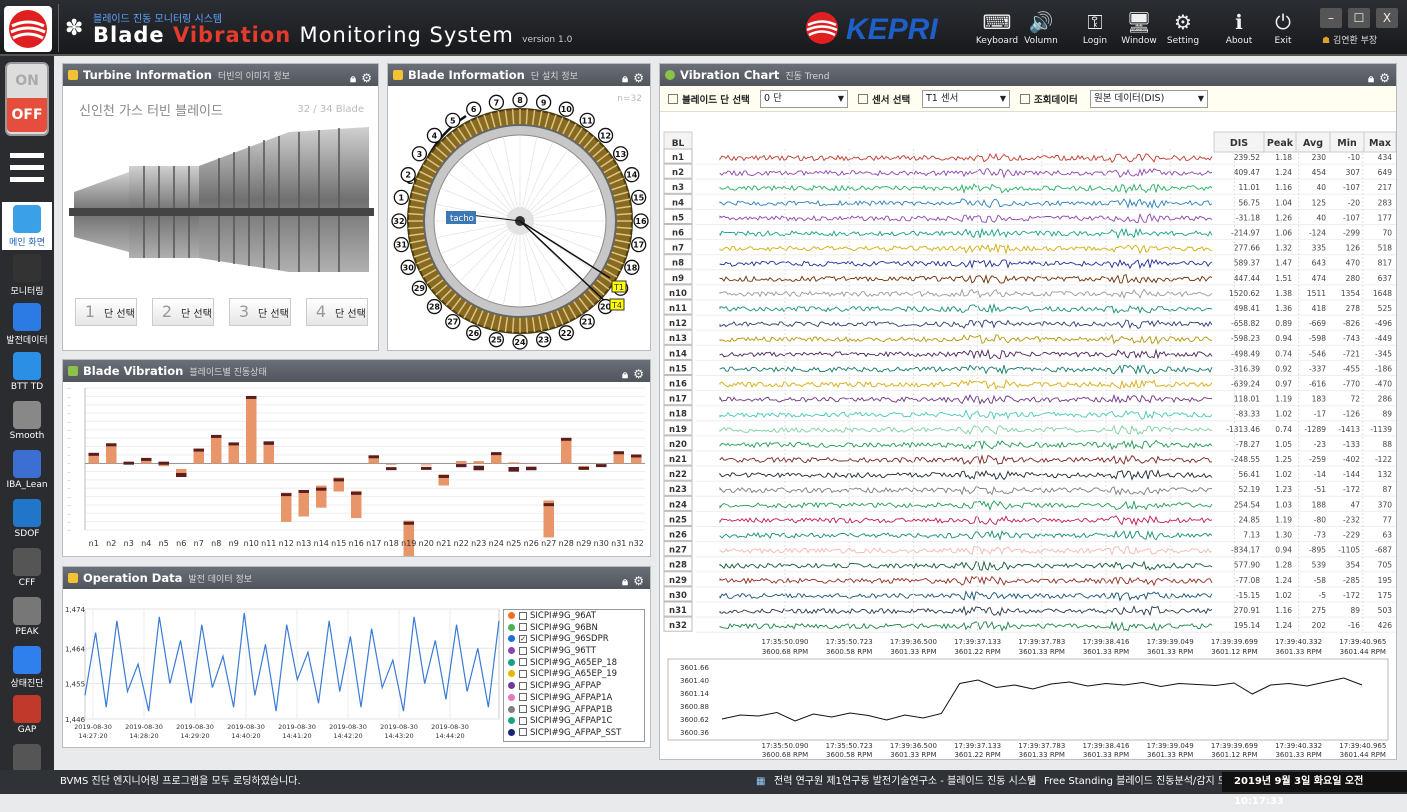  I want to click on toolbar-about-button: ℹAbout, so click(1239, 29).